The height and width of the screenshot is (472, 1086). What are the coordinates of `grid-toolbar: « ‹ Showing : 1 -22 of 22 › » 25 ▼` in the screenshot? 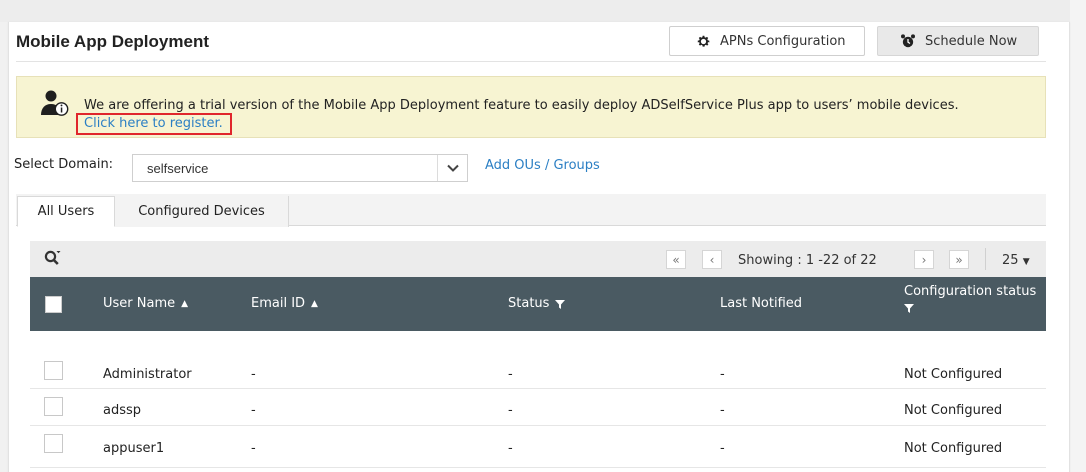 It's located at (538, 259).